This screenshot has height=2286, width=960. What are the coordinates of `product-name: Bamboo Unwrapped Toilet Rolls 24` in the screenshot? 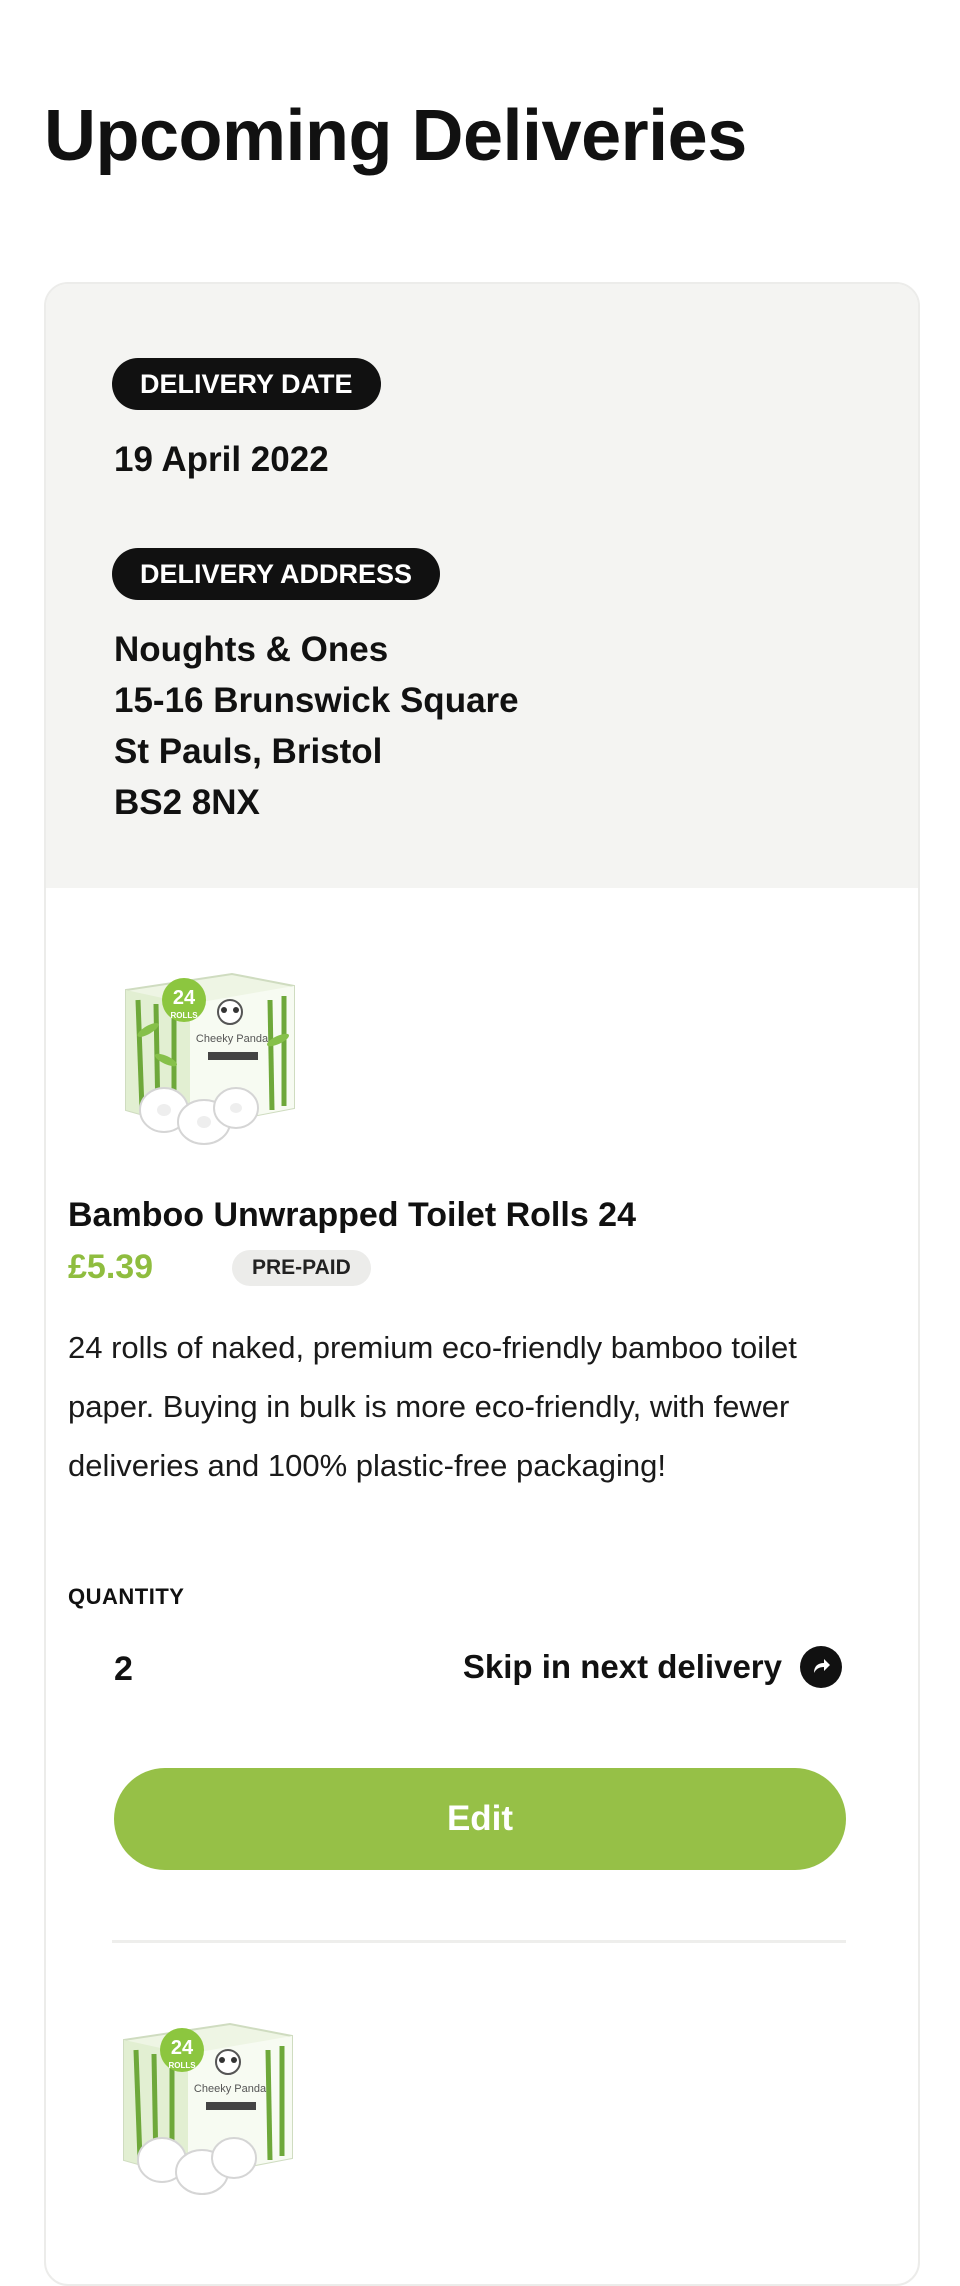 It's located at (352, 1215).